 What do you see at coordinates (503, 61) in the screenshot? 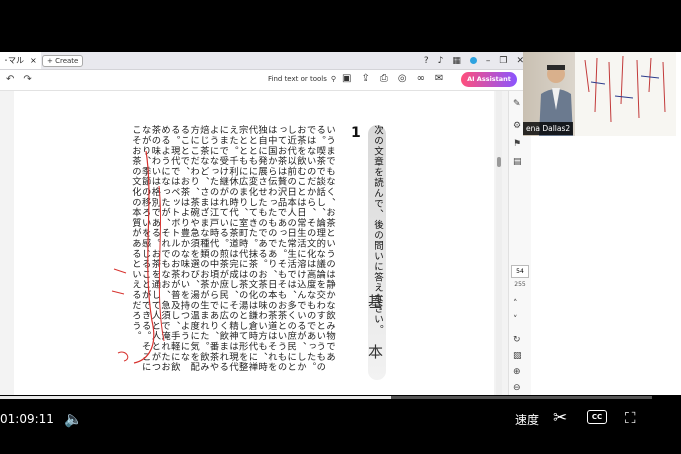
I see `restore-icon: ❐` at bounding box center [503, 61].